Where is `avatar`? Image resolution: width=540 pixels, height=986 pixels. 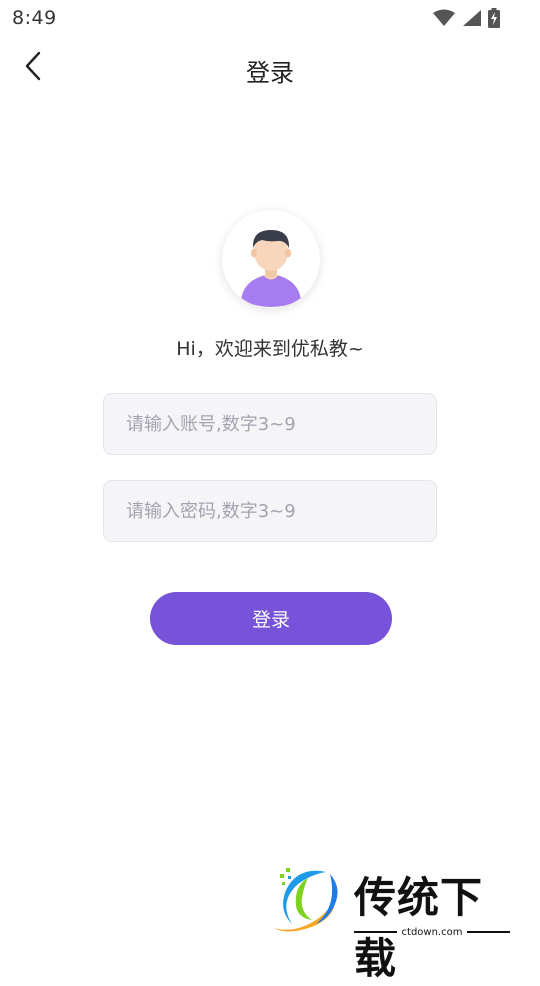
avatar is located at coordinates (271, 259).